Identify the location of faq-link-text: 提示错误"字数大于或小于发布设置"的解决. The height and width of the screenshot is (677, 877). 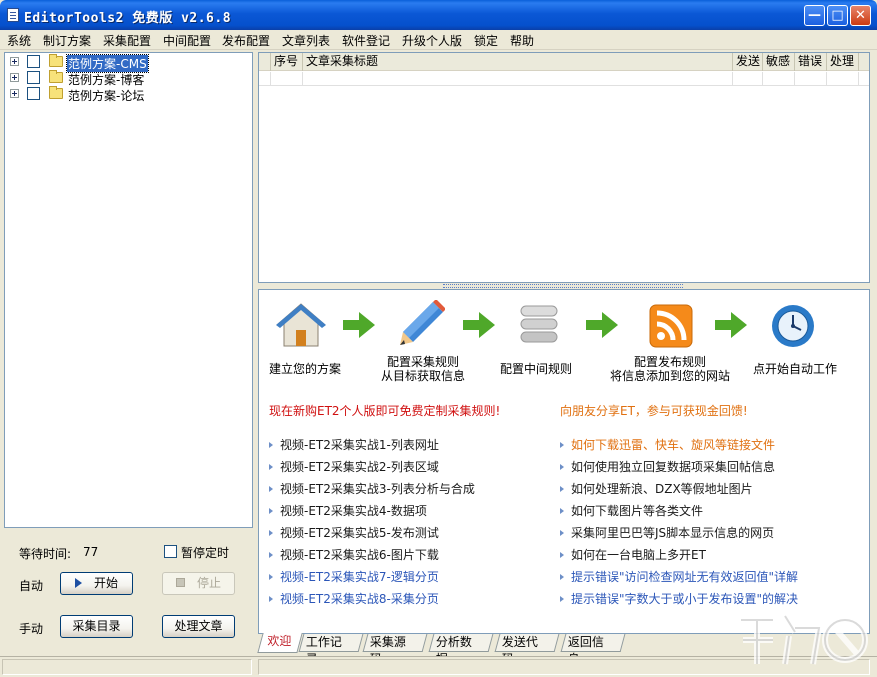
(685, 599).